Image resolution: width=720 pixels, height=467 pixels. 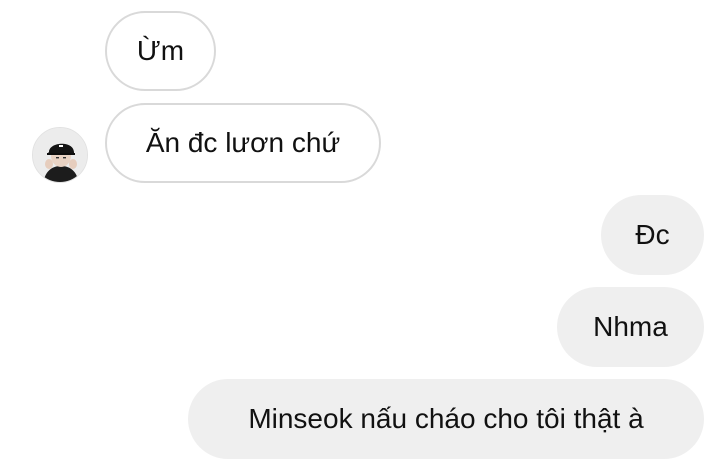 I want to click on avatar-icon, so click(x=60, y=155).